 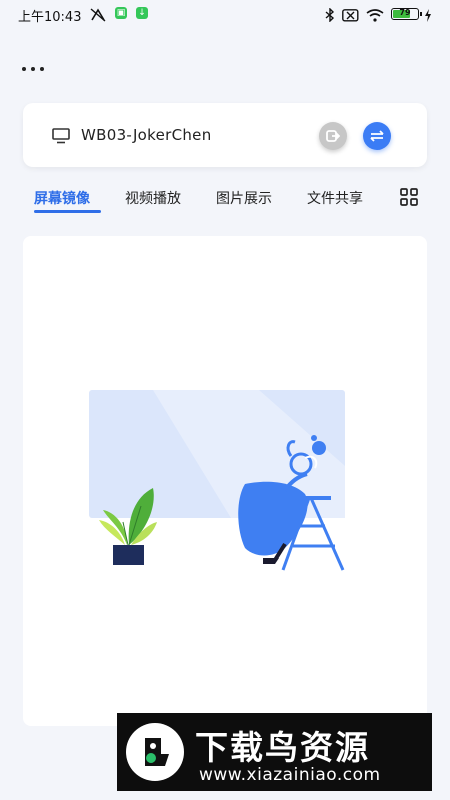 I want to click on watermark-banner: 下载鸟资源 www.xiazainiao.com, so click(x=274, y=752).